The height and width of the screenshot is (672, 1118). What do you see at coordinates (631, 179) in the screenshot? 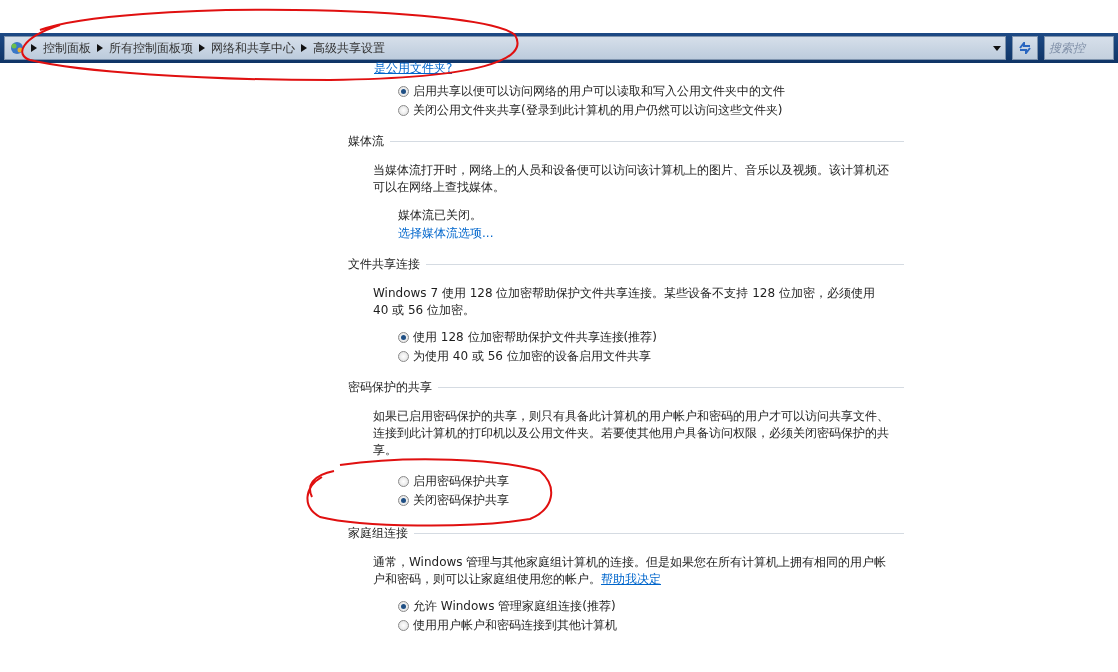
I see `section-description: 当媒体流打开时，网络上的人员和设备便可以访问该计算机上的图片、音乐以及视频。该计算机还可以在网络上查找媒体。` at bounding box center [631, 179].